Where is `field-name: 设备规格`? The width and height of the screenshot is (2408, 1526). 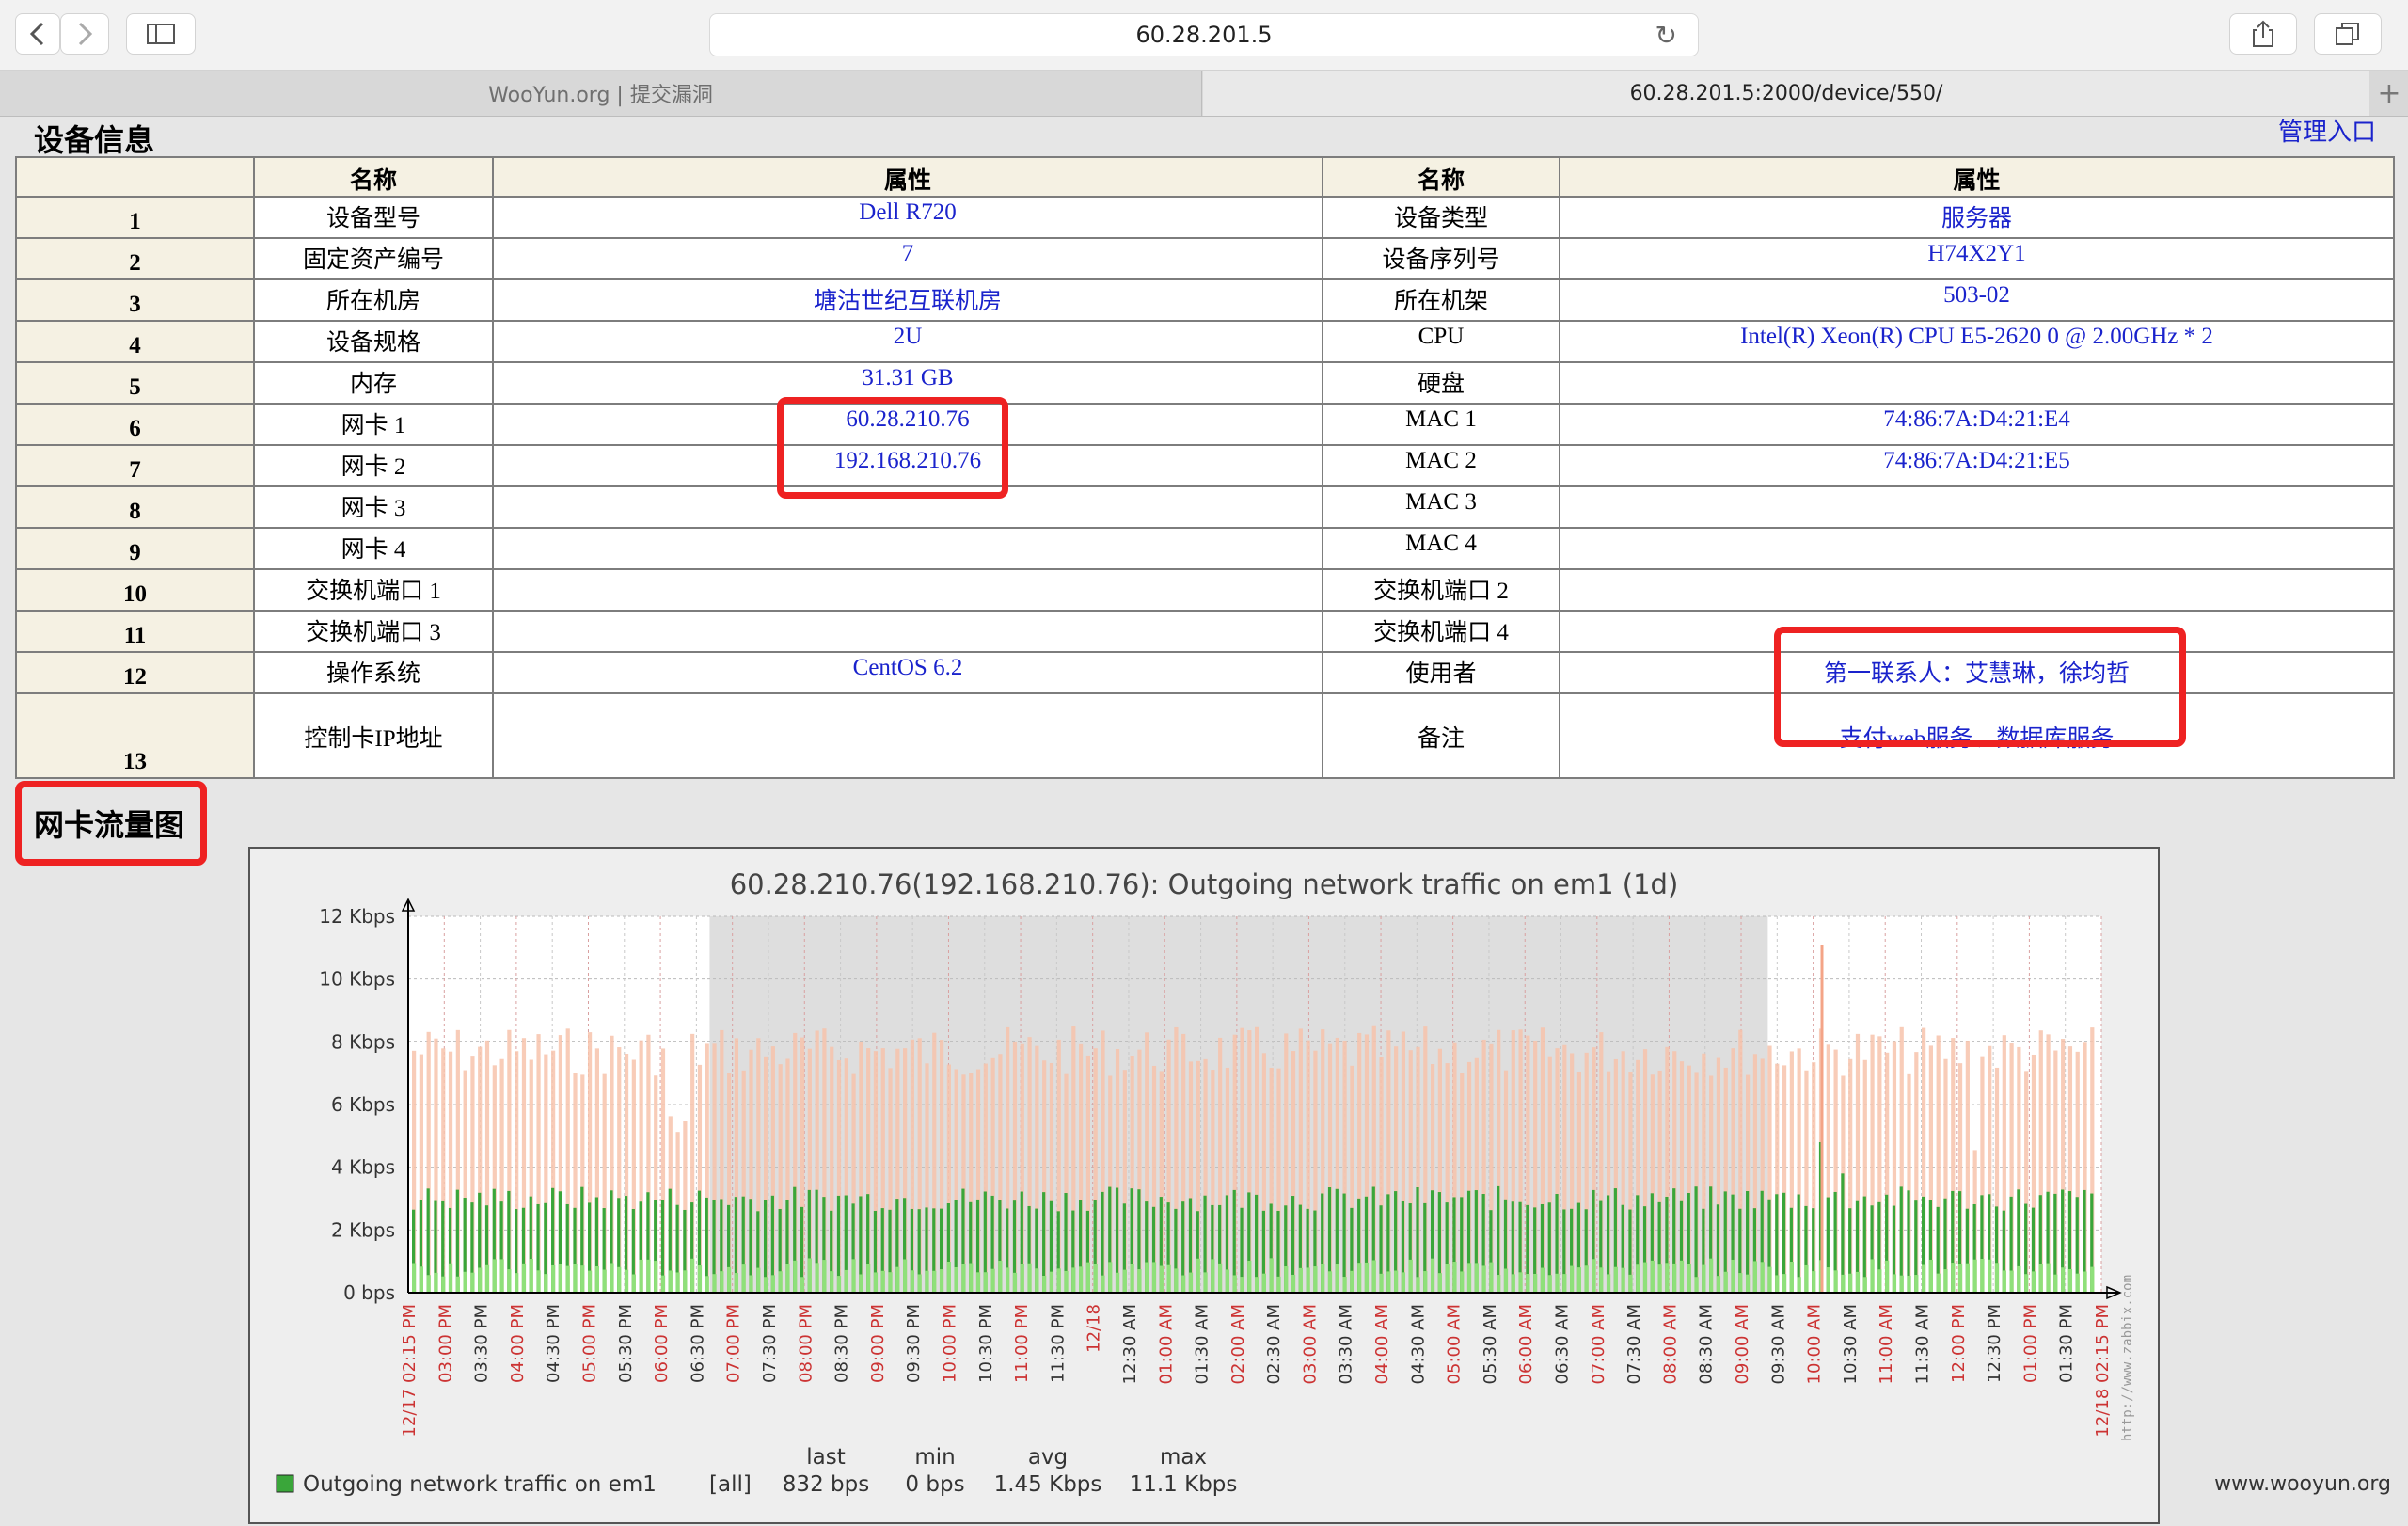
field-name: 设备规格 is located at coordinates (374, 341).